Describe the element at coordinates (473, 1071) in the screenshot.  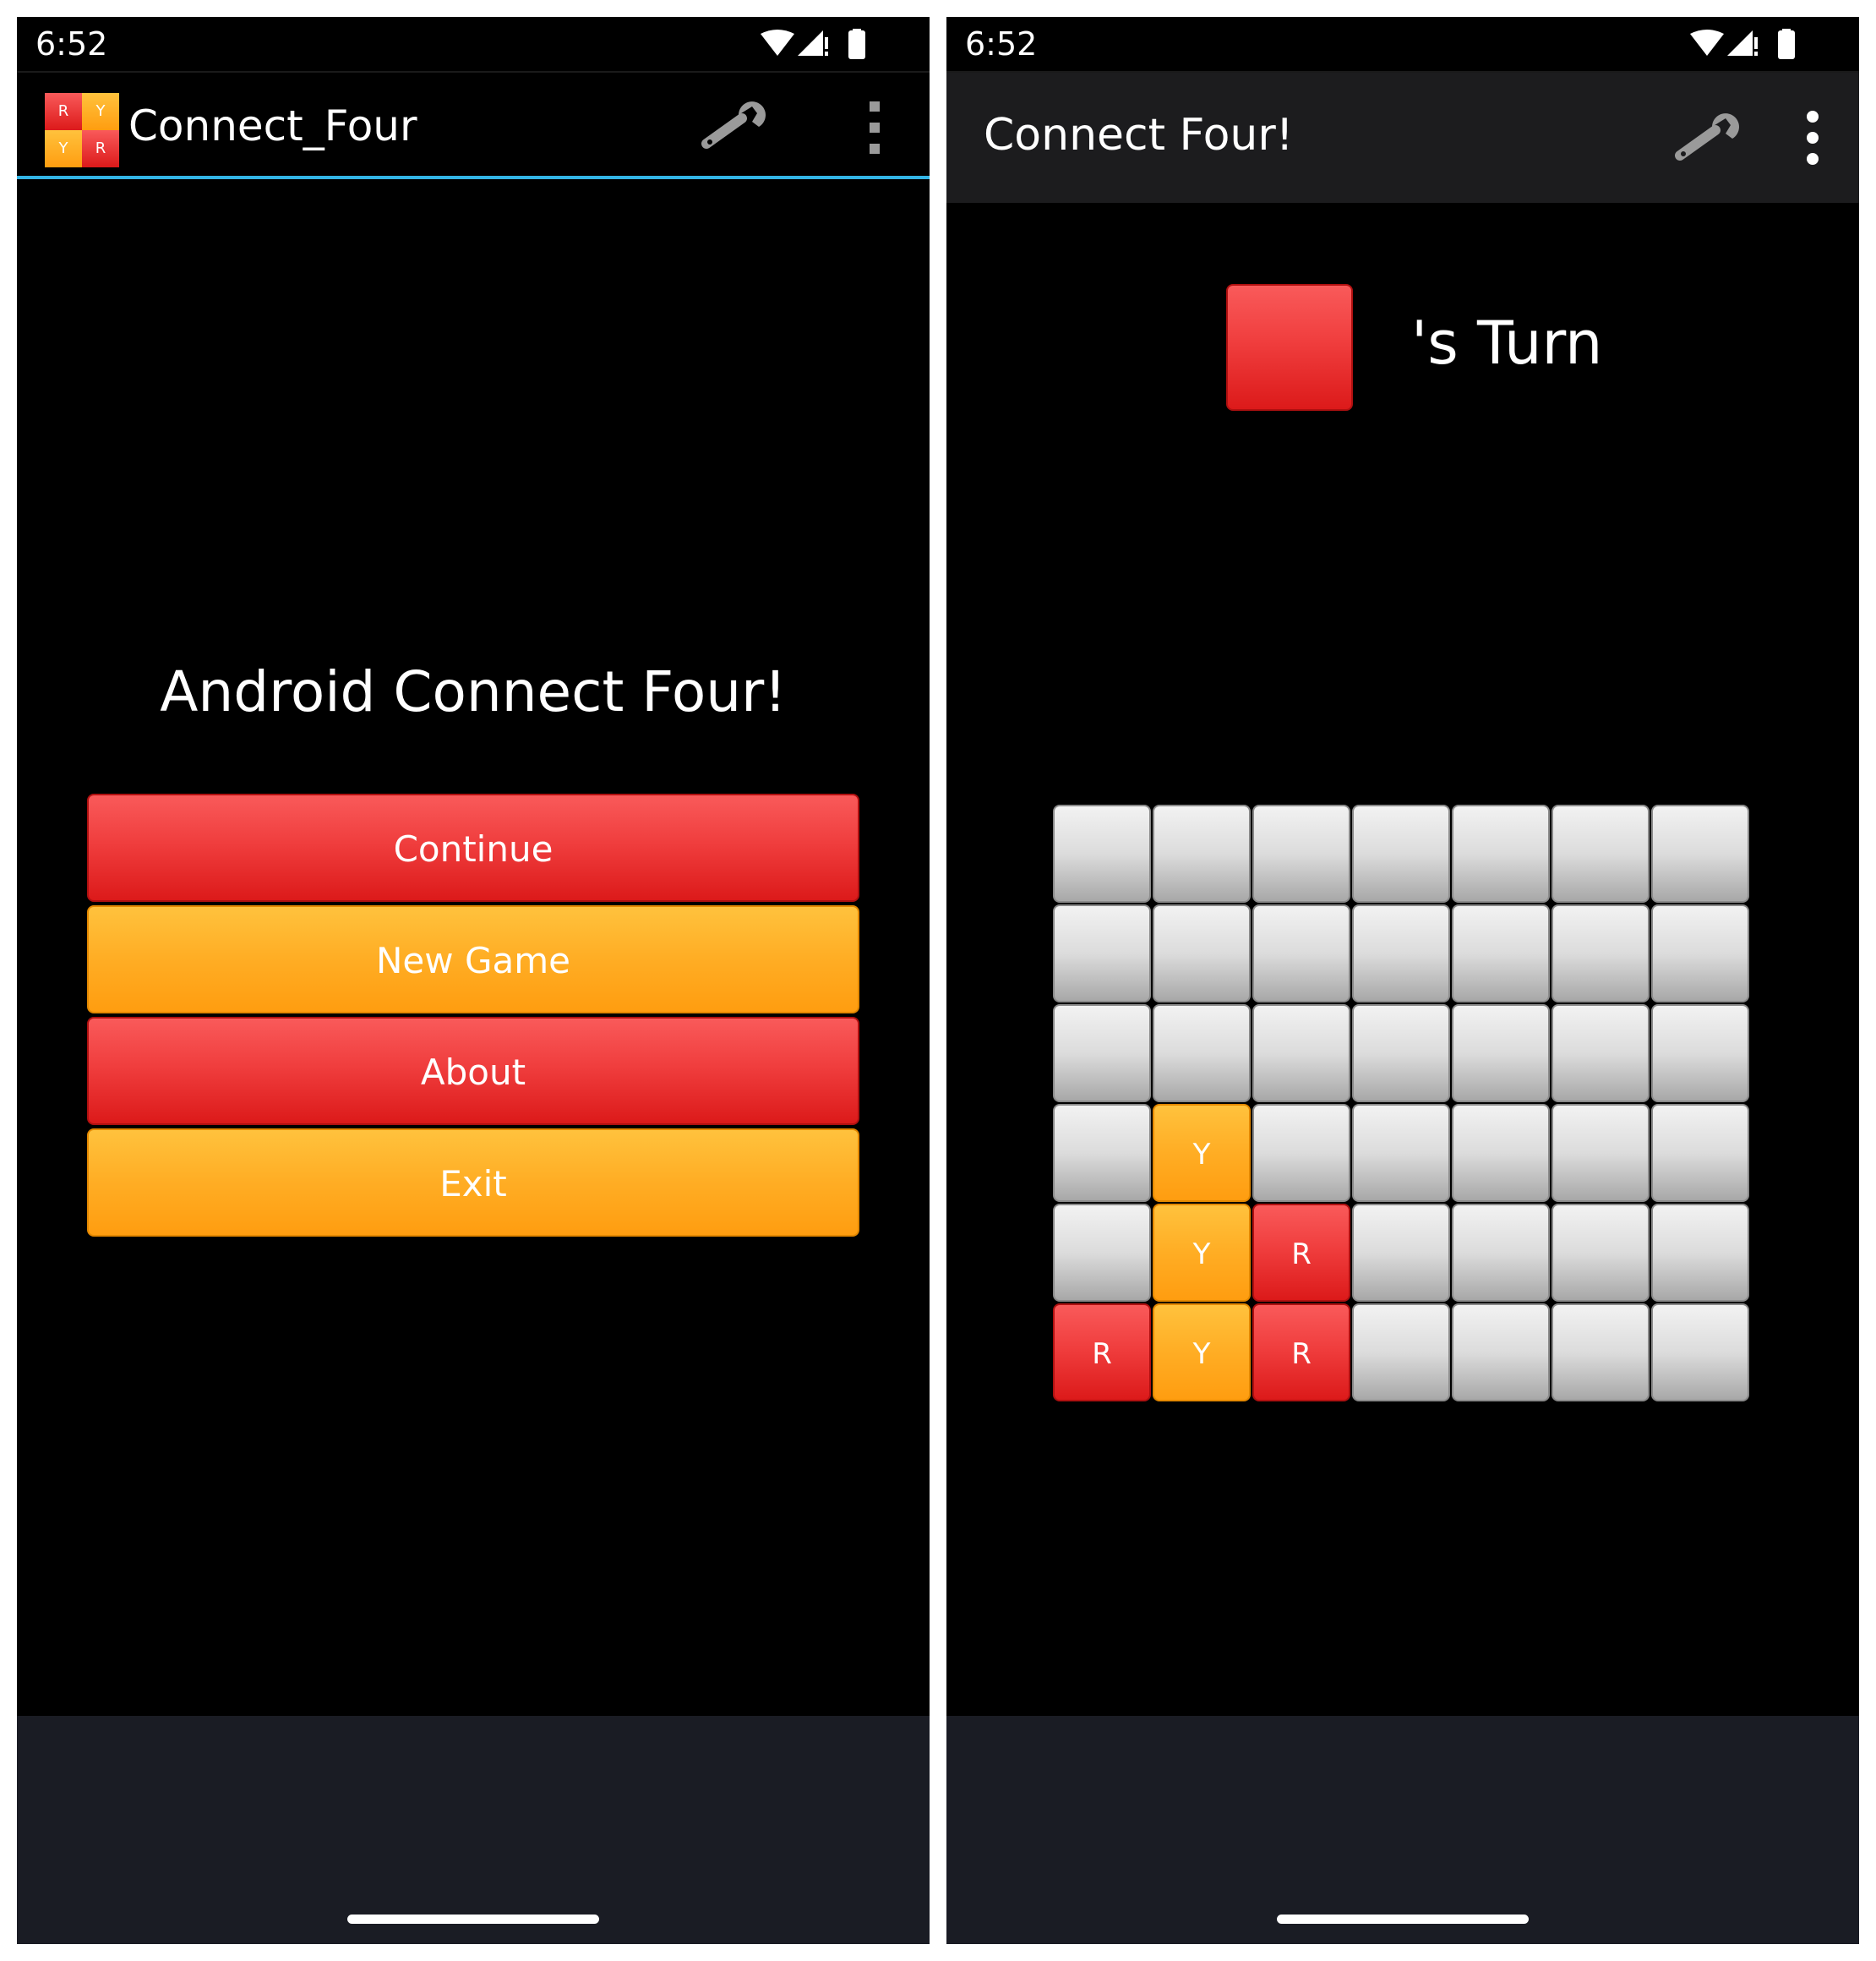
I see `about-button: About` at that location.